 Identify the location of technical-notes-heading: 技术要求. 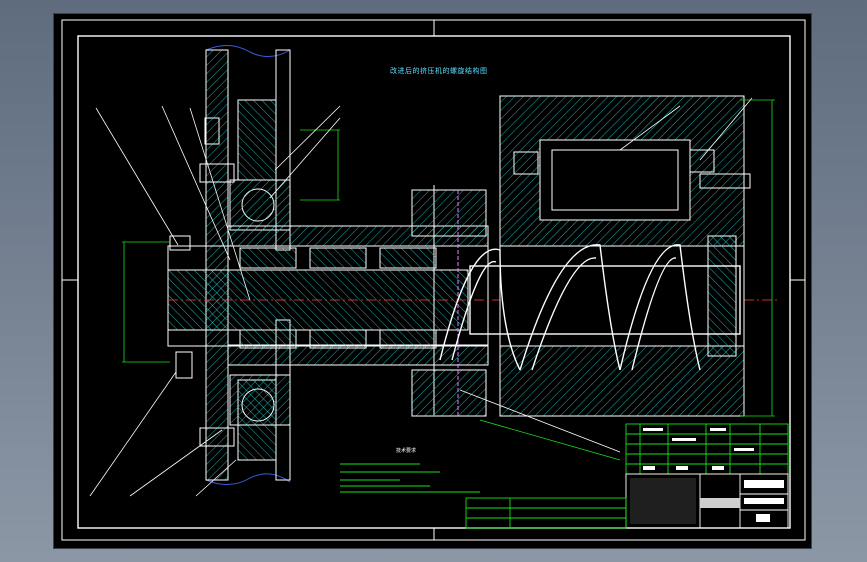
(406, 451).